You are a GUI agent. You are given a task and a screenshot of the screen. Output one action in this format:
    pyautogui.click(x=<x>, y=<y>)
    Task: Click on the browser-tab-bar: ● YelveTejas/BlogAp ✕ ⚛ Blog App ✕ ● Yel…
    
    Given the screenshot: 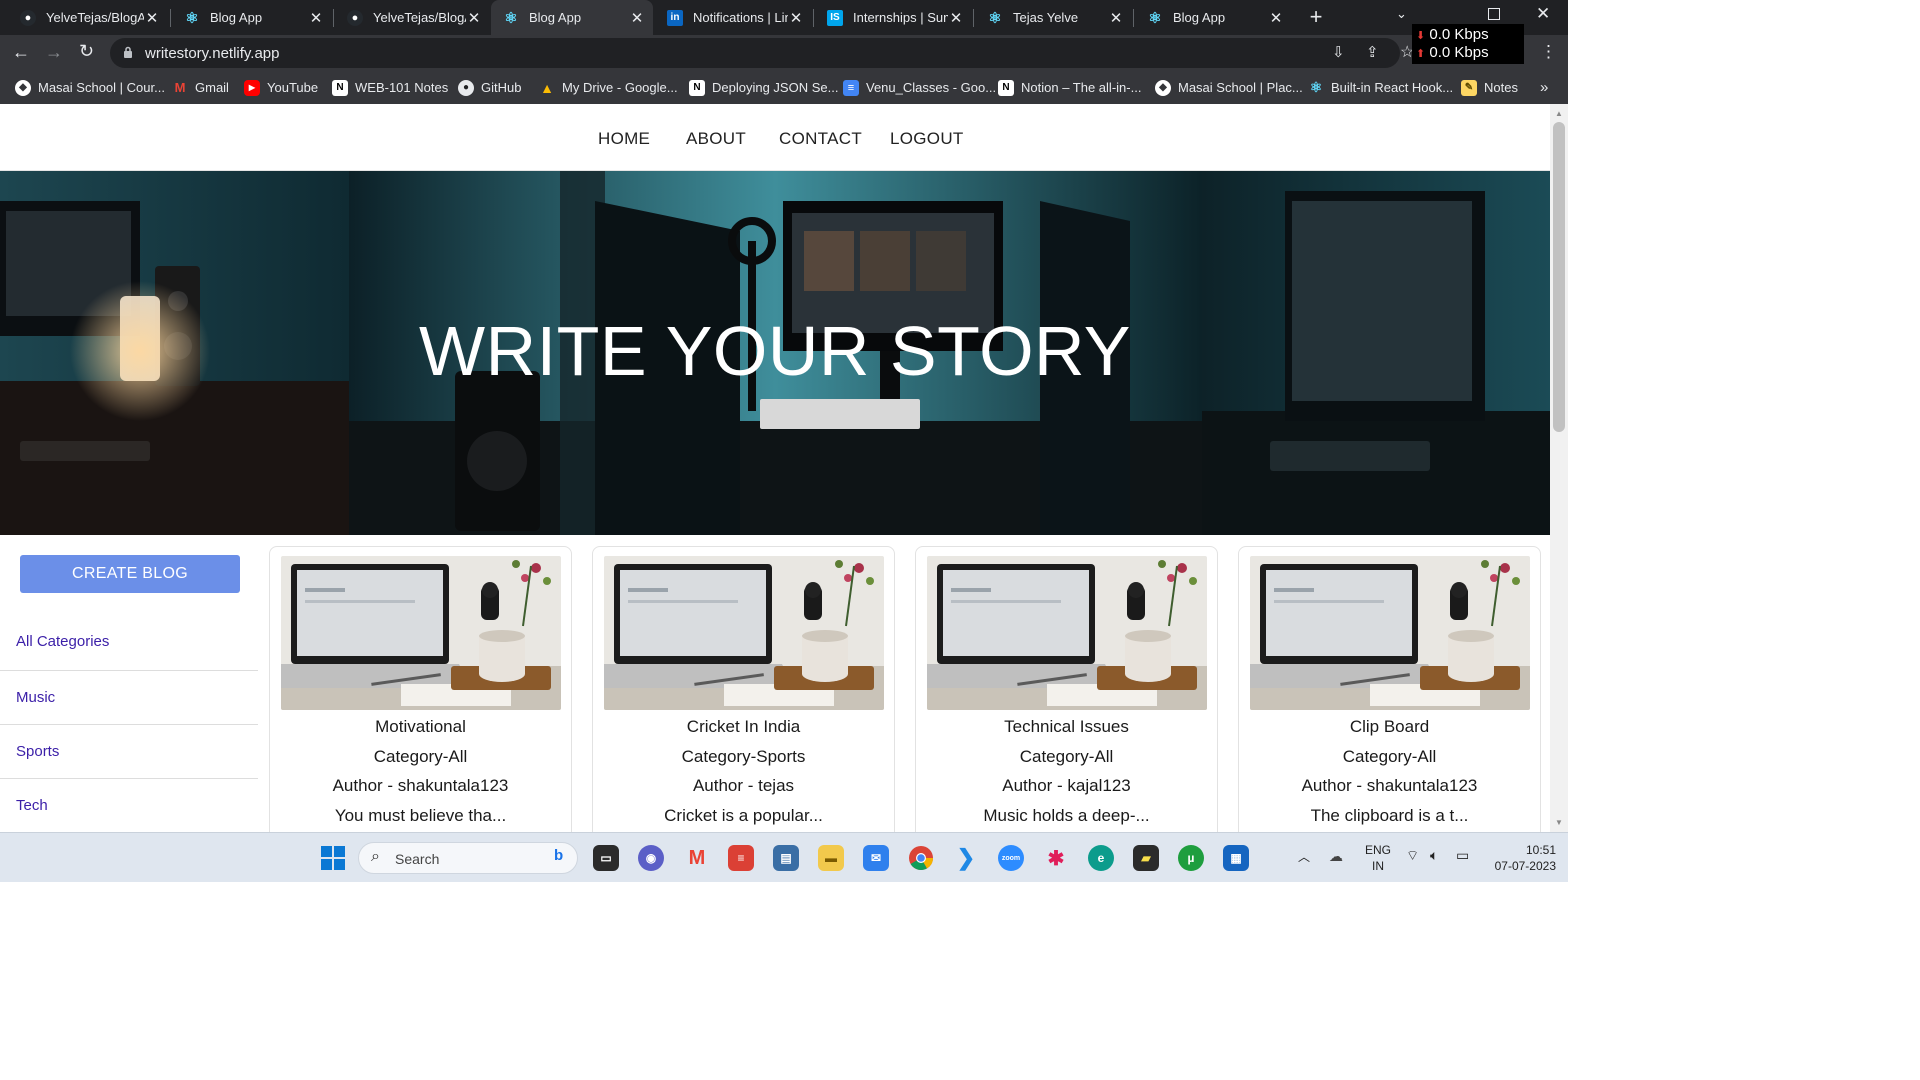 What is the action you would take?
    pyautogui.click(x=784, y=32)
    